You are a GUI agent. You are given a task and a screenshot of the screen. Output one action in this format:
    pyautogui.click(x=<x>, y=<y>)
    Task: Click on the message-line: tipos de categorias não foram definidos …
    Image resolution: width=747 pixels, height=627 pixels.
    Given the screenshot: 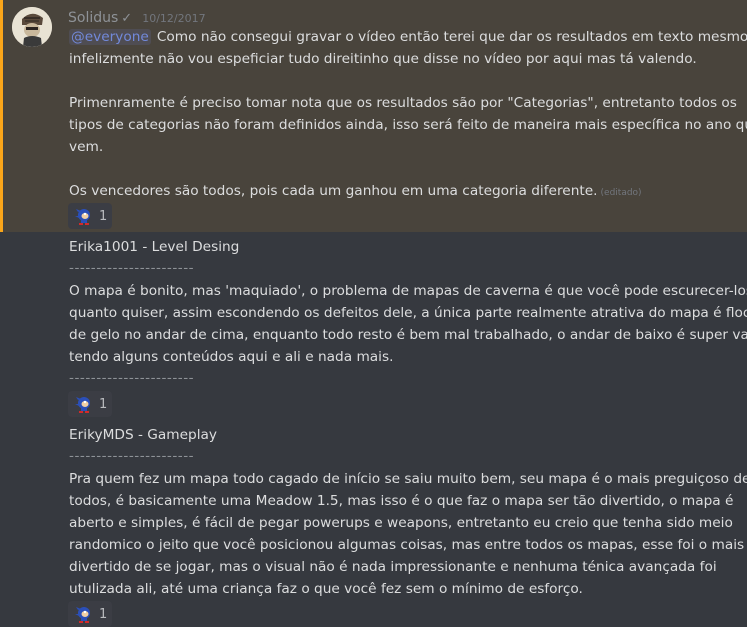 What is the action you would take?
    pyautogui.click(x=408, y=125)
    